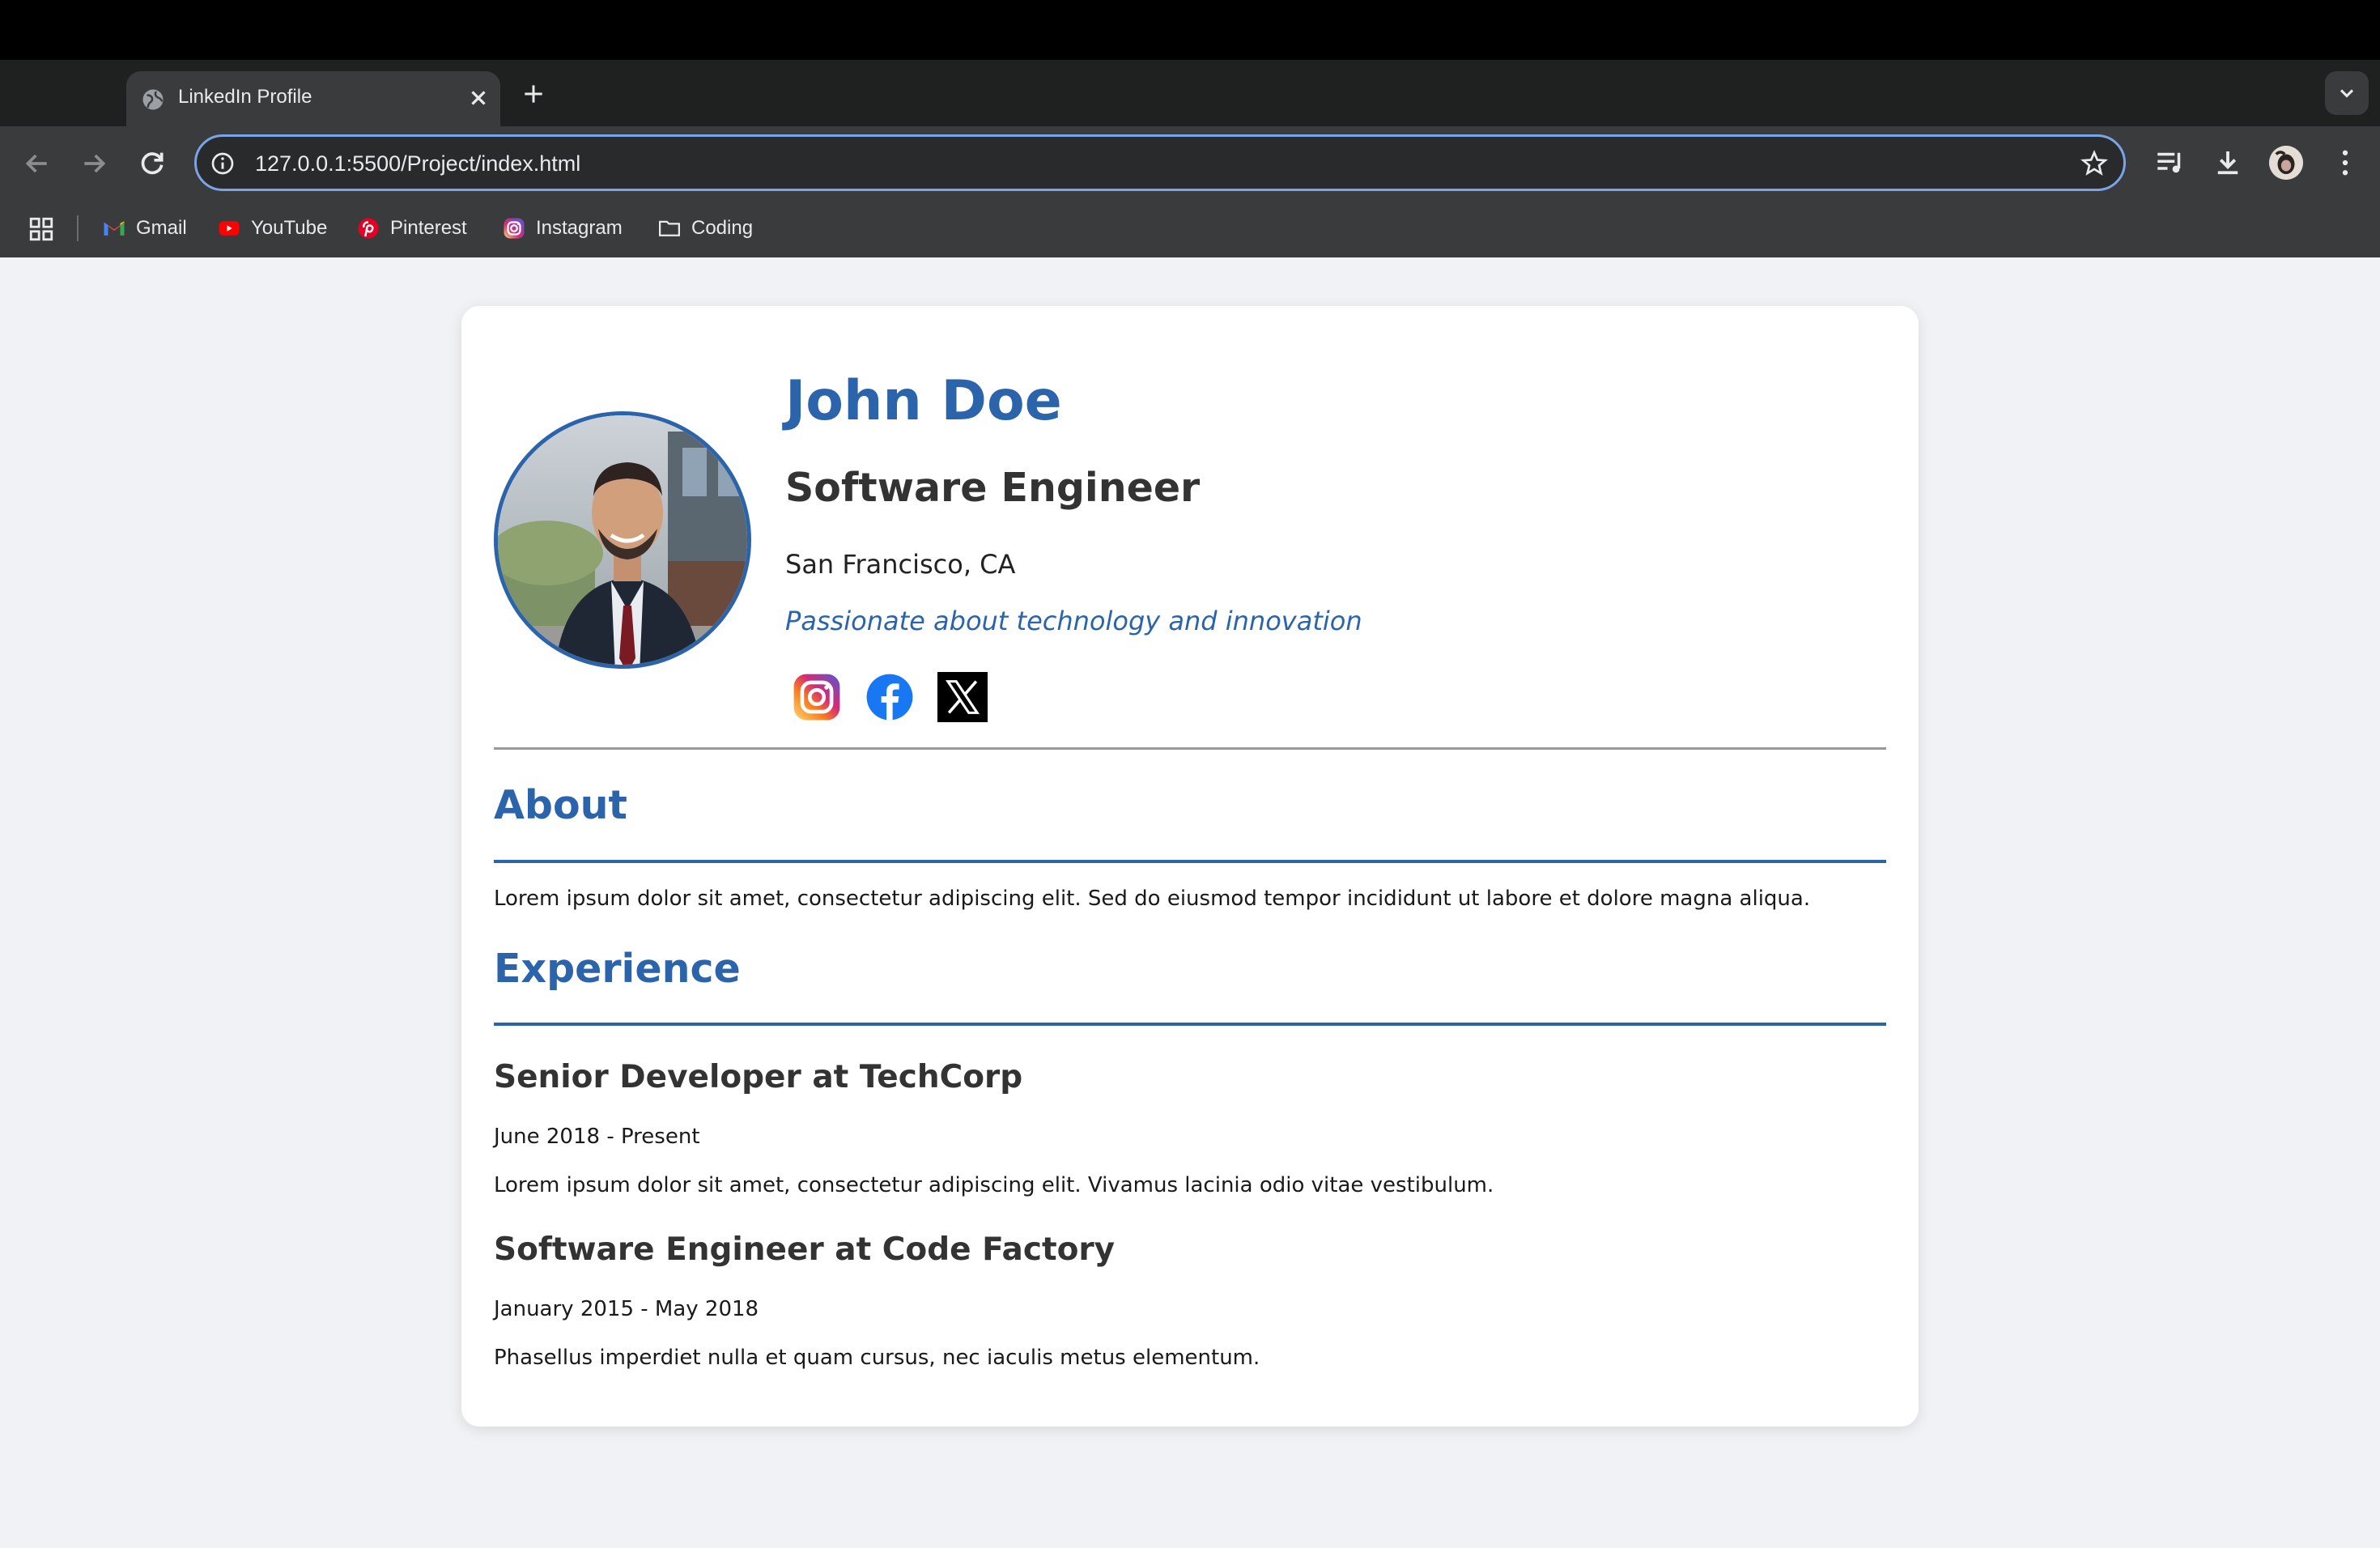  What do you see at coordinates (1190, 93) in the screenshot?
I see `tab-strip: LinkedIn Profile` at bounding box center [1190, 93].